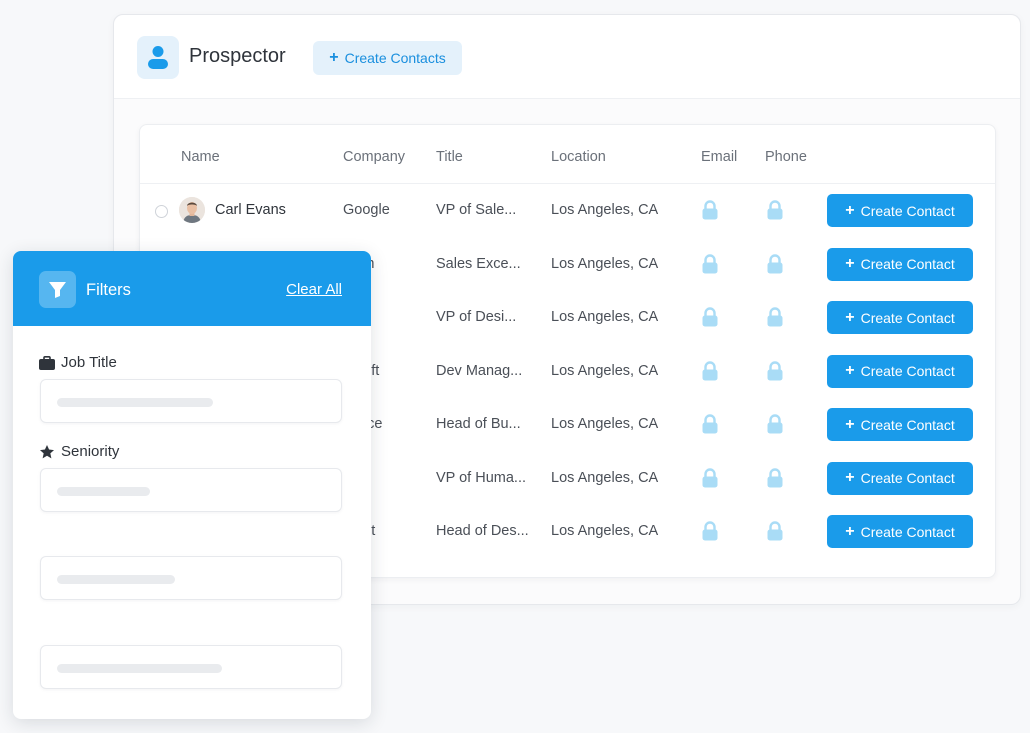 Image resolution: width=1030 pixels, height=733 pixels. What do you see at coordinates (250, 210) in the screenshot?
I see `contact-name: Carl Evans` at bounding box center [250, 210].